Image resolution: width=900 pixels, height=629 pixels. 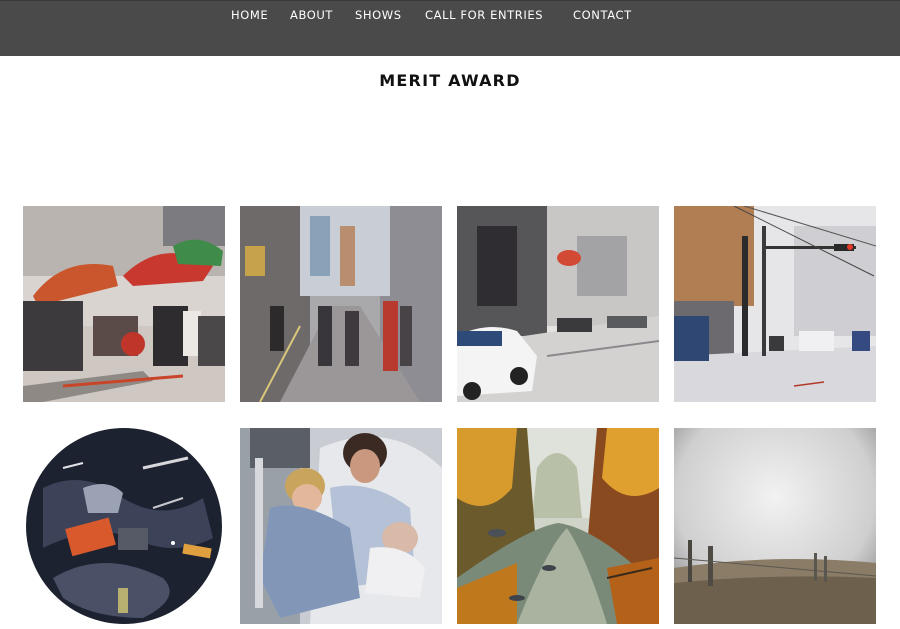 I want to click on nav-shows-link: SHOWS, so click(x=378, y=15).